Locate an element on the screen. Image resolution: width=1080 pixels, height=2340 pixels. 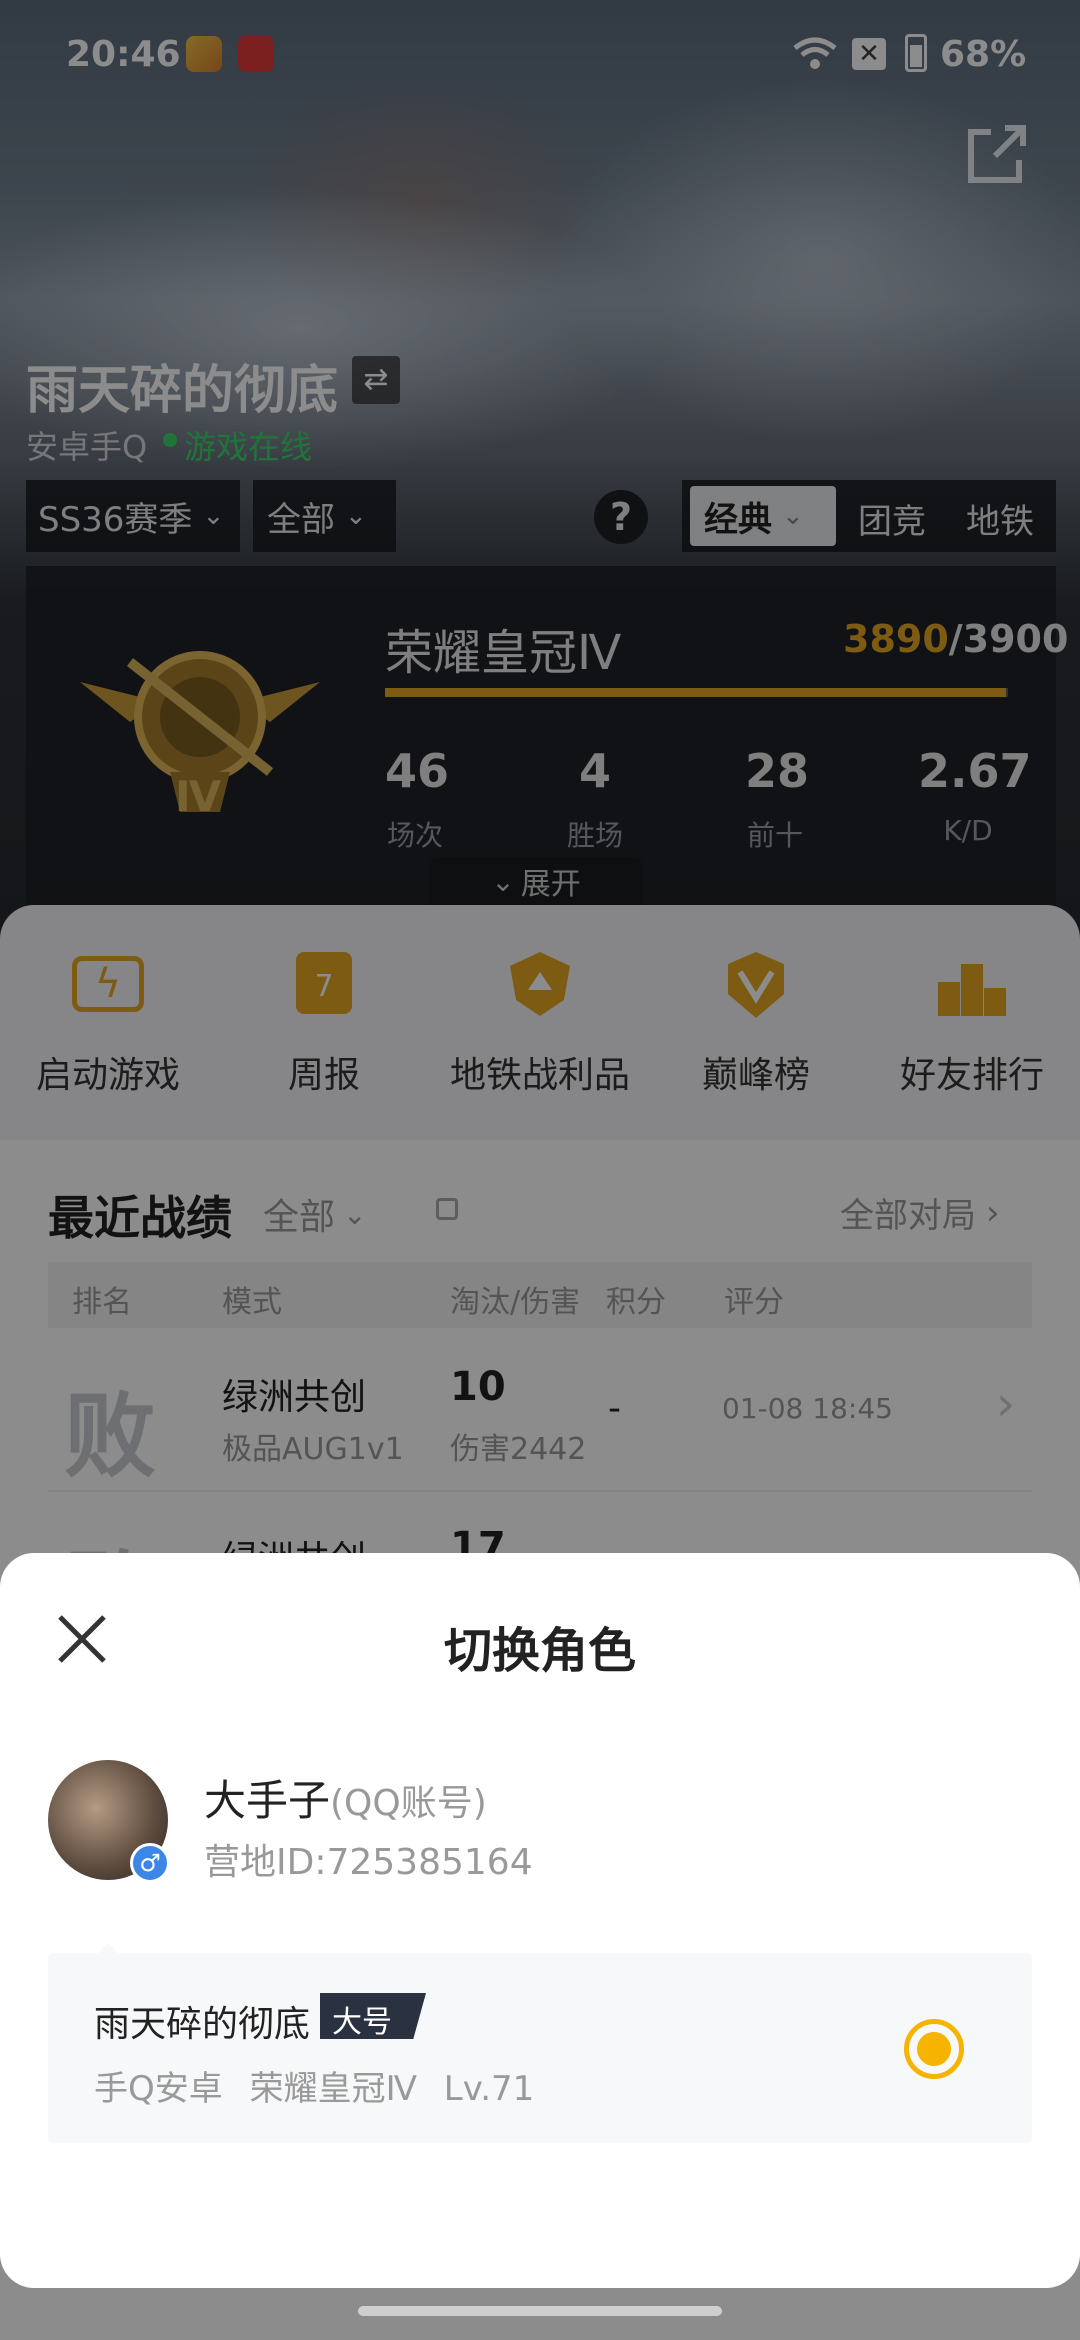
selected-radio is located at coordinates (934, 2049).